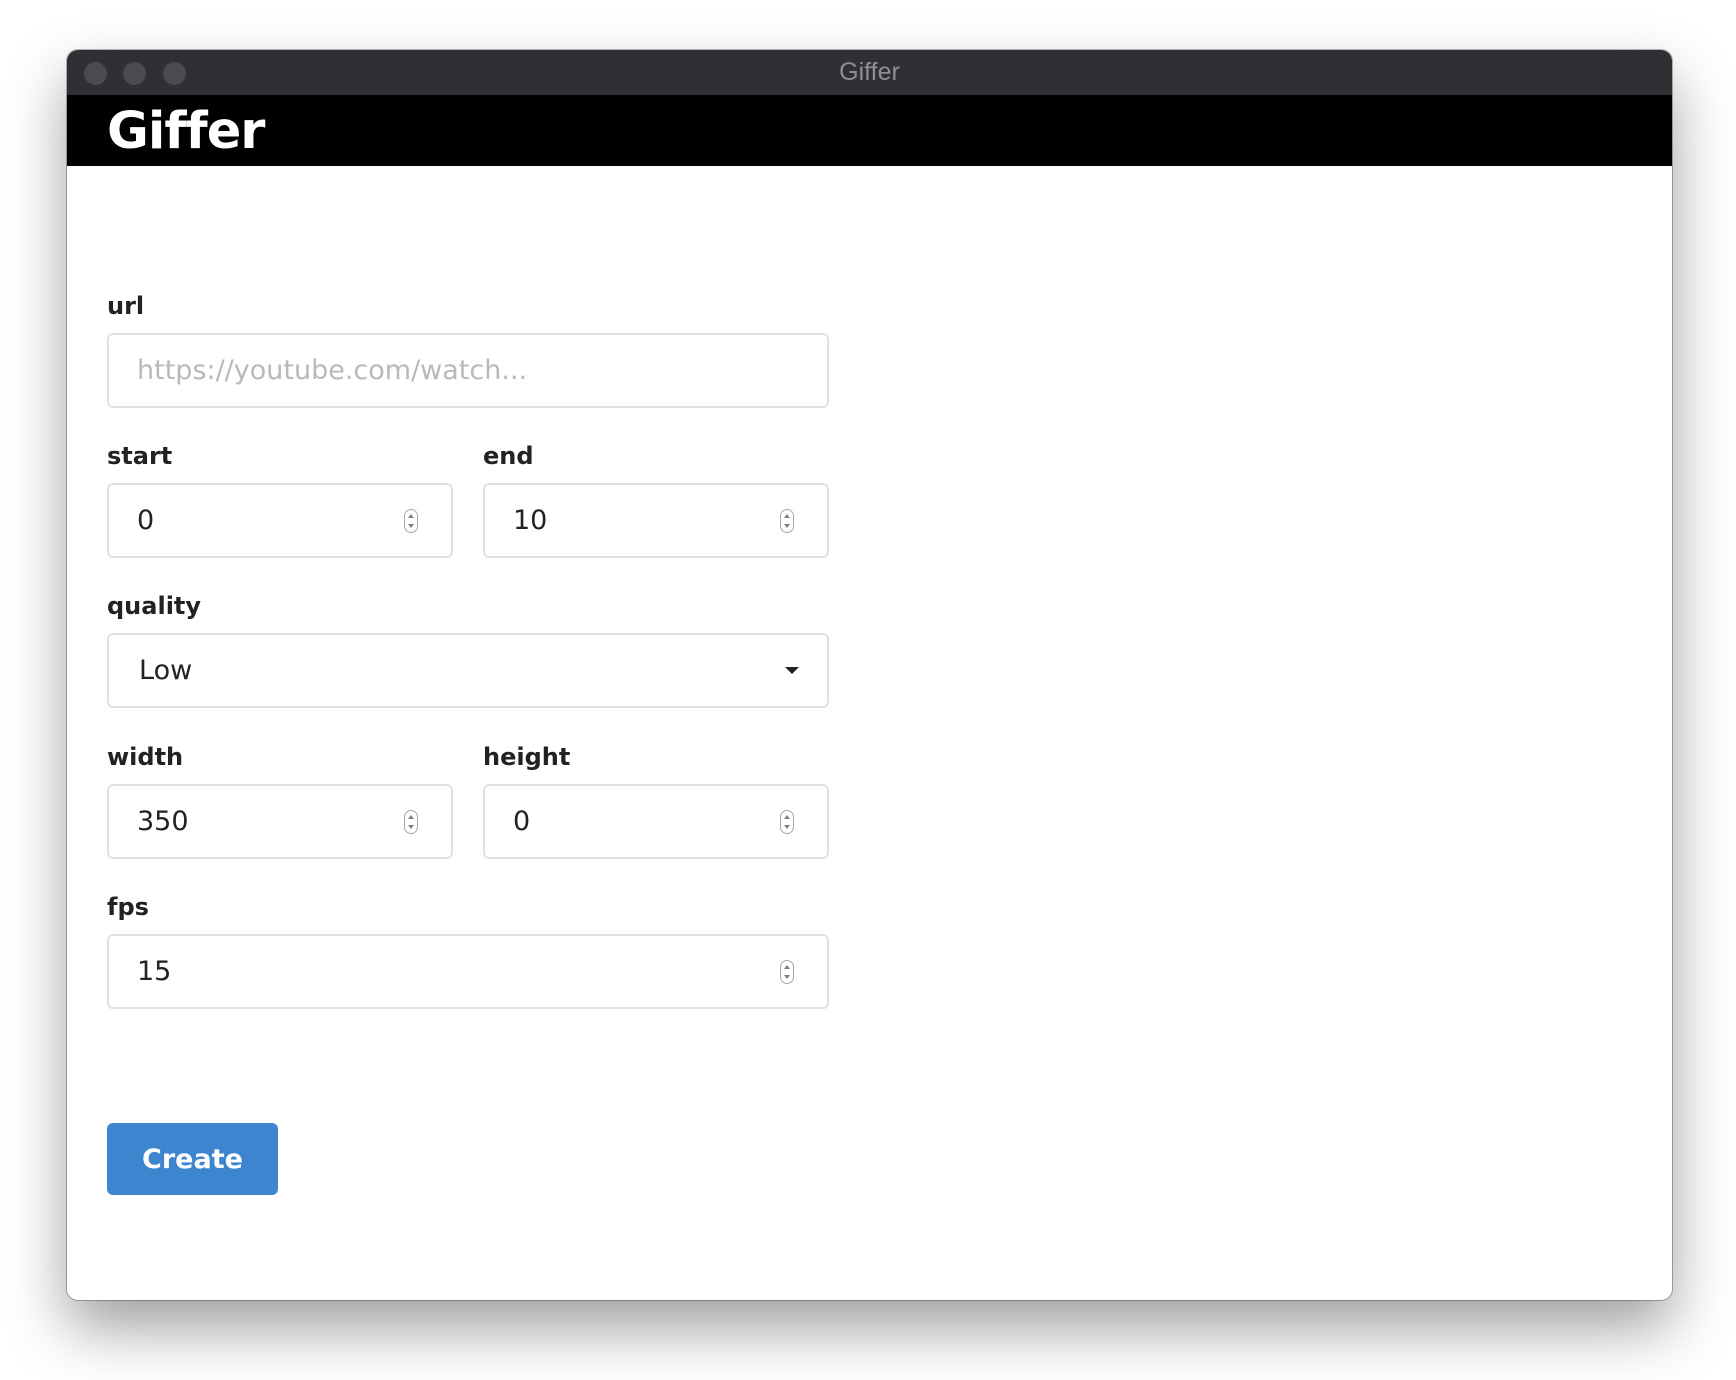 This screenshot has width=1736, height=1380. Describe the element at coordinates (639, 821) in the screenshot. I see `height-input` at that location.